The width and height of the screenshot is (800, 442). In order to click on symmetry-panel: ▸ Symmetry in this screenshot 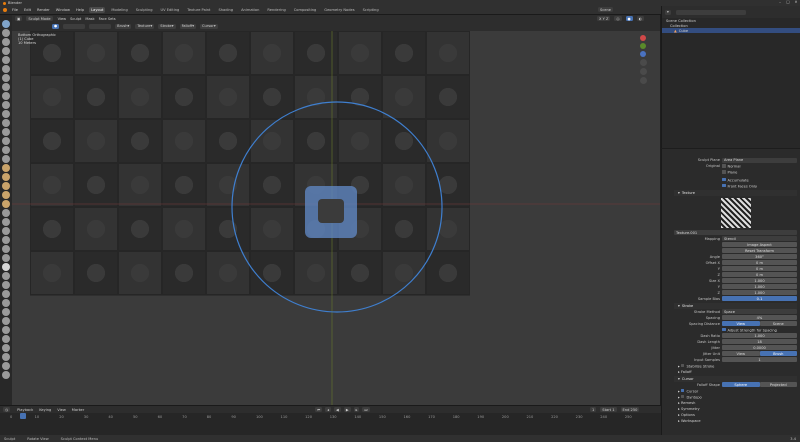, I will do `click(687, 409)`.